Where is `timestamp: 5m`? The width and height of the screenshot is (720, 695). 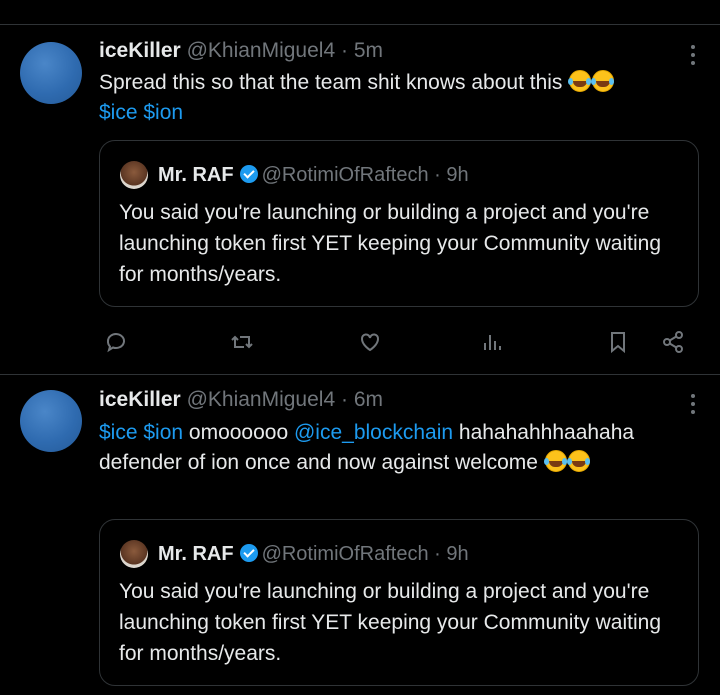 timestamp: 5m is located at coordinates (368, 50).